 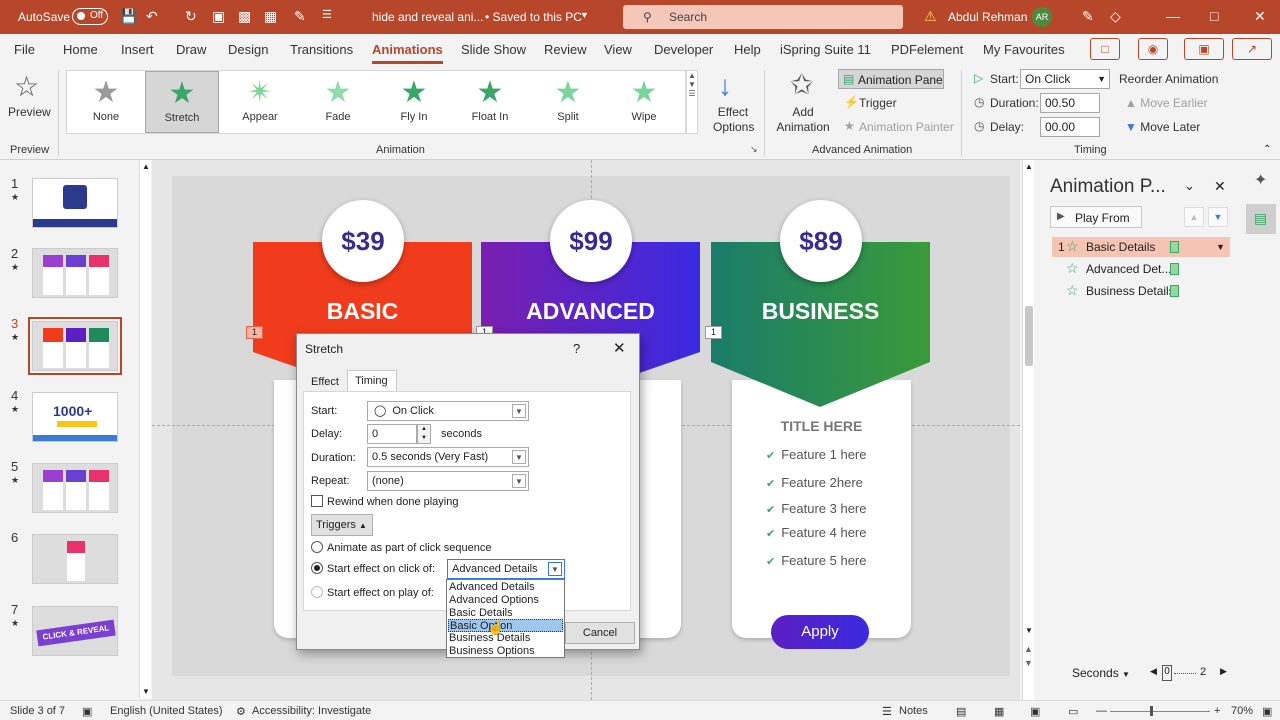 What do you see at coordinates (961, 711) in the screenshot?
I see `normal-view-icon: ▤` at bounding box center [961, 711].